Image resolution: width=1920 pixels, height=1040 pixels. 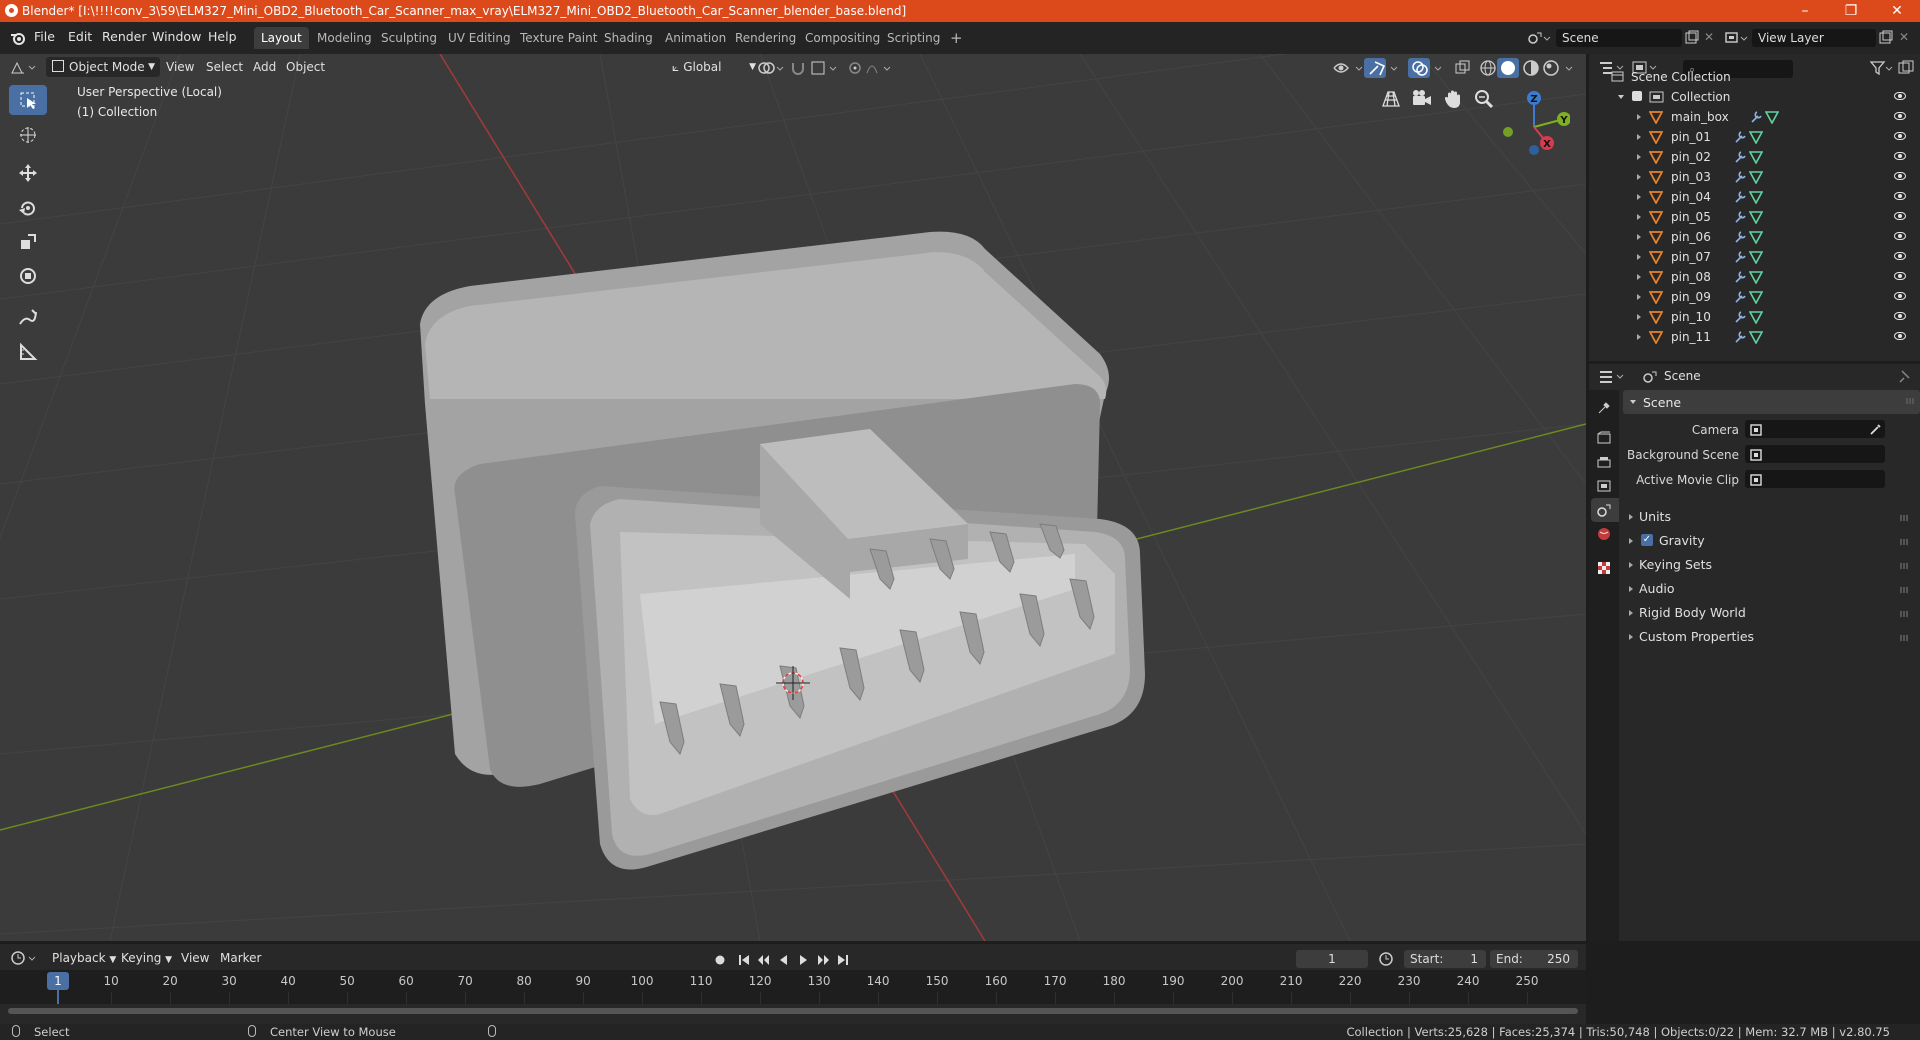 I want to click on selectability-visibility-icon, so click(x=1349, y=68).